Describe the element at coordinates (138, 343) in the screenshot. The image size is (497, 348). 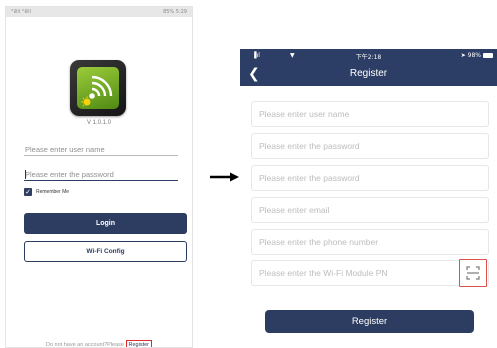
I see `register-link: Register` at that location.